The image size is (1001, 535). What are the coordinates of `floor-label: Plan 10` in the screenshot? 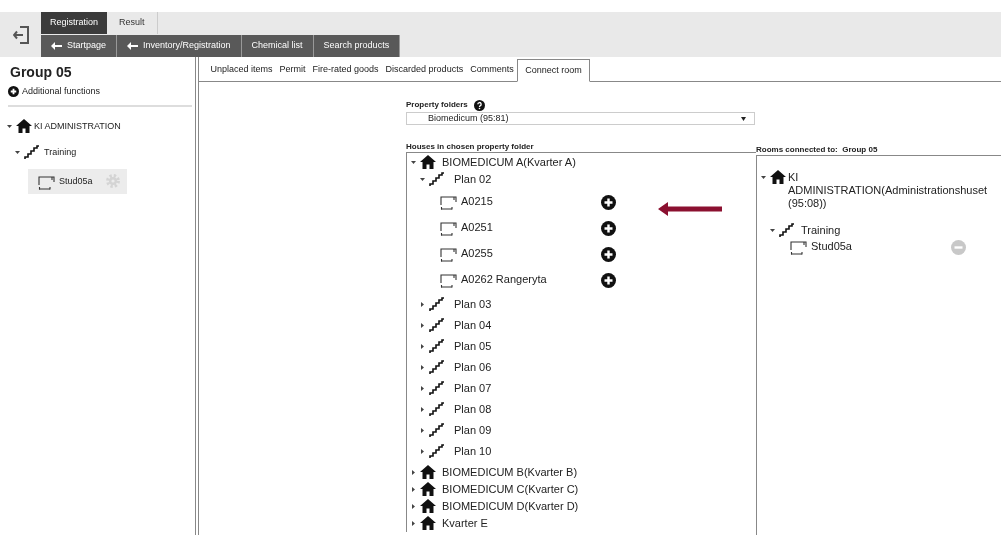 It's located at (473, 451).